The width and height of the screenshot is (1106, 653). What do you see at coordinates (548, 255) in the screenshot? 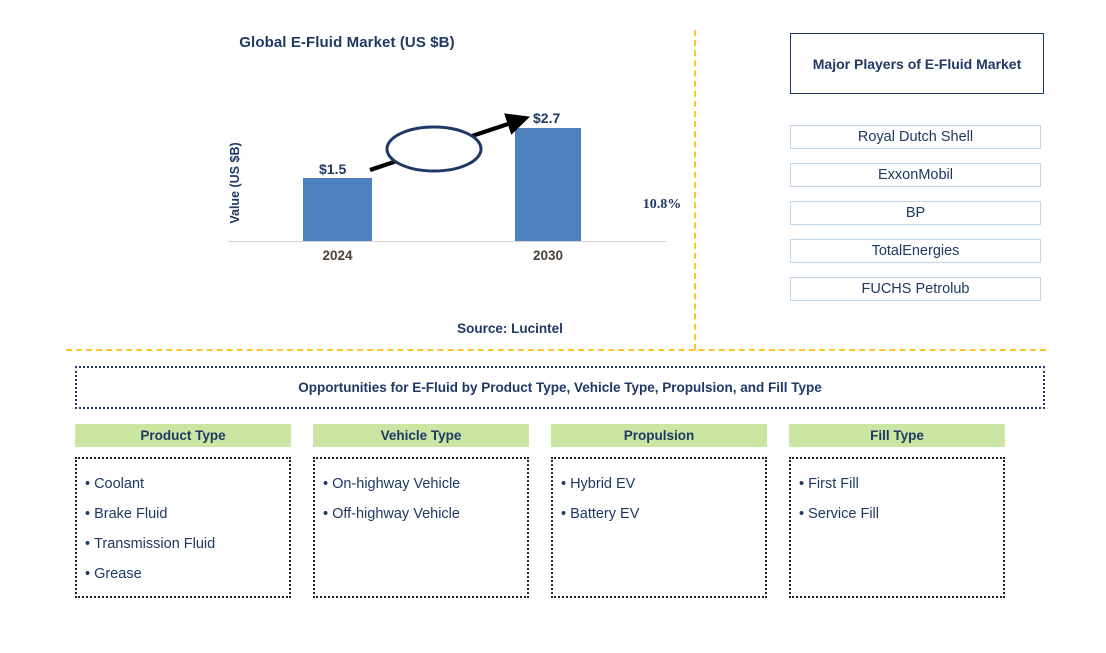
I see `x-axis-label-2030: 2030` at bounding box center [548, 255].